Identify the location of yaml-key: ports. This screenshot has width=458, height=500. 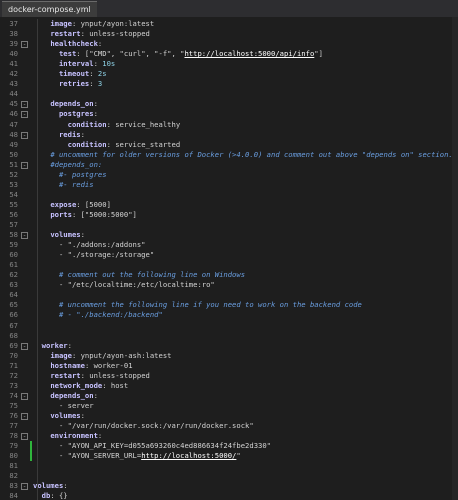
(61, 214).